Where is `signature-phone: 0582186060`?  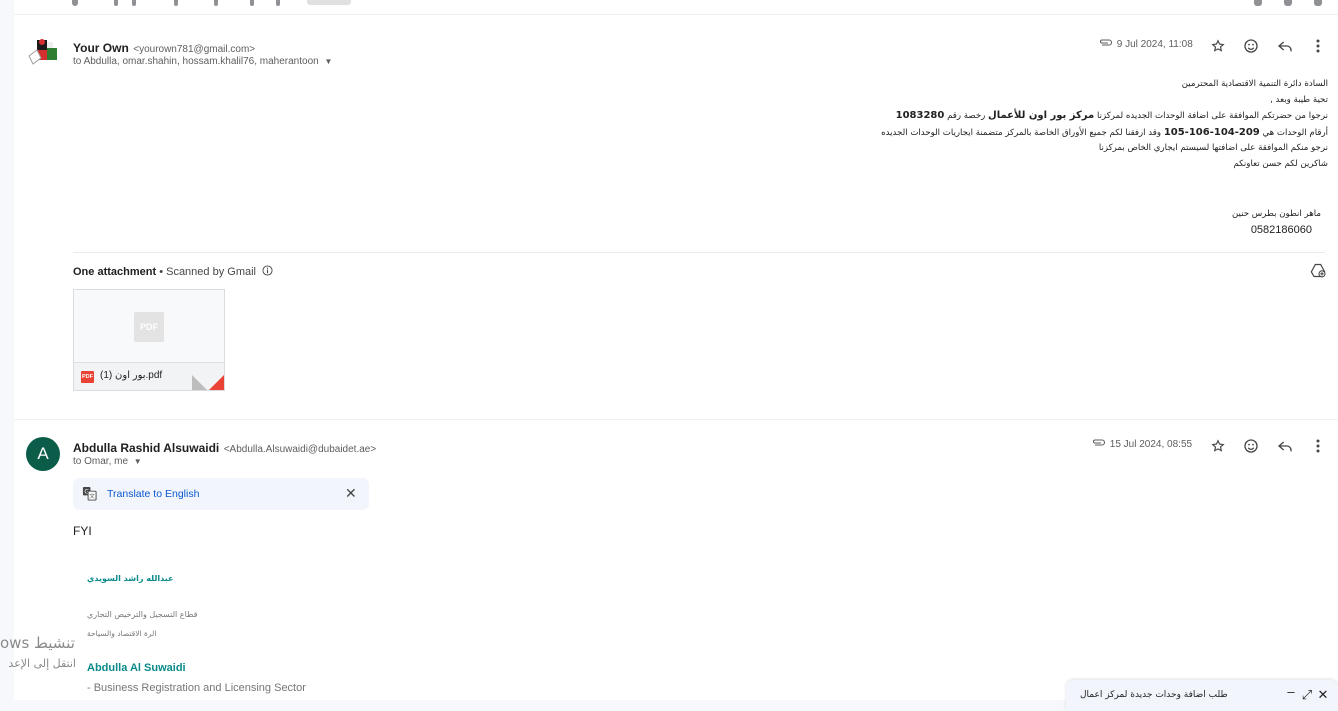
signature-phone: 0582186060 is located at coordinates (1281, 230).